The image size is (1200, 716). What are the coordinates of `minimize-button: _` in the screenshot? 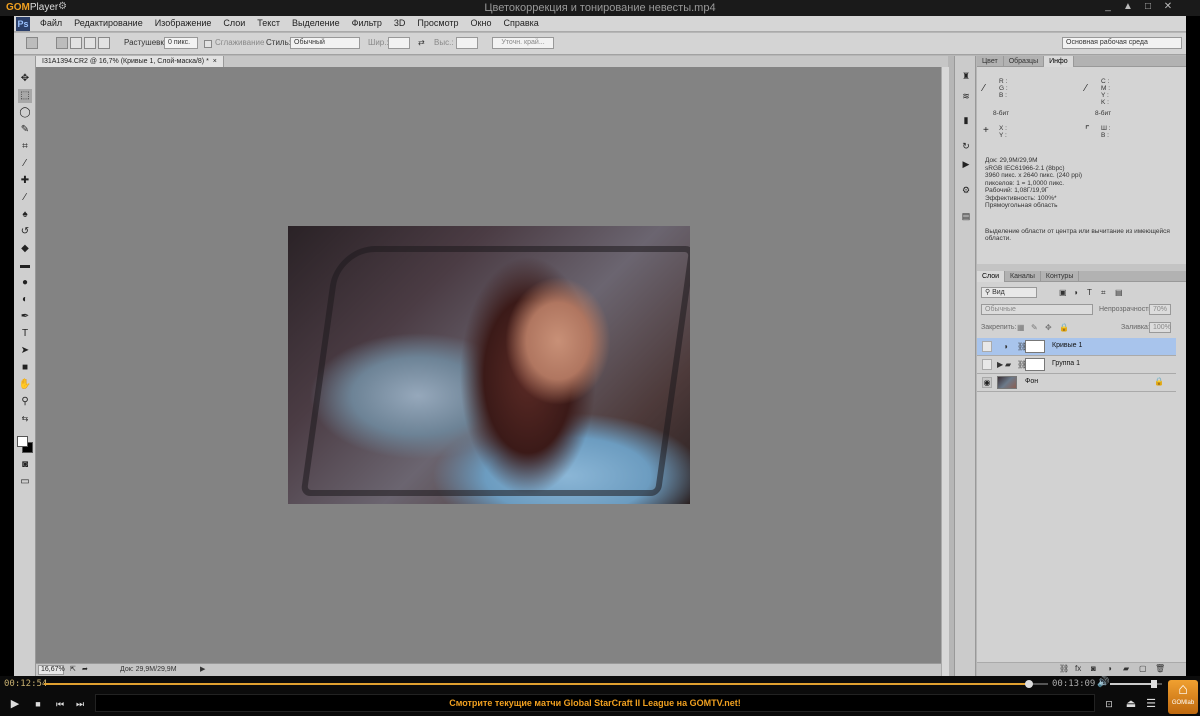 It's located at (1108, 6).